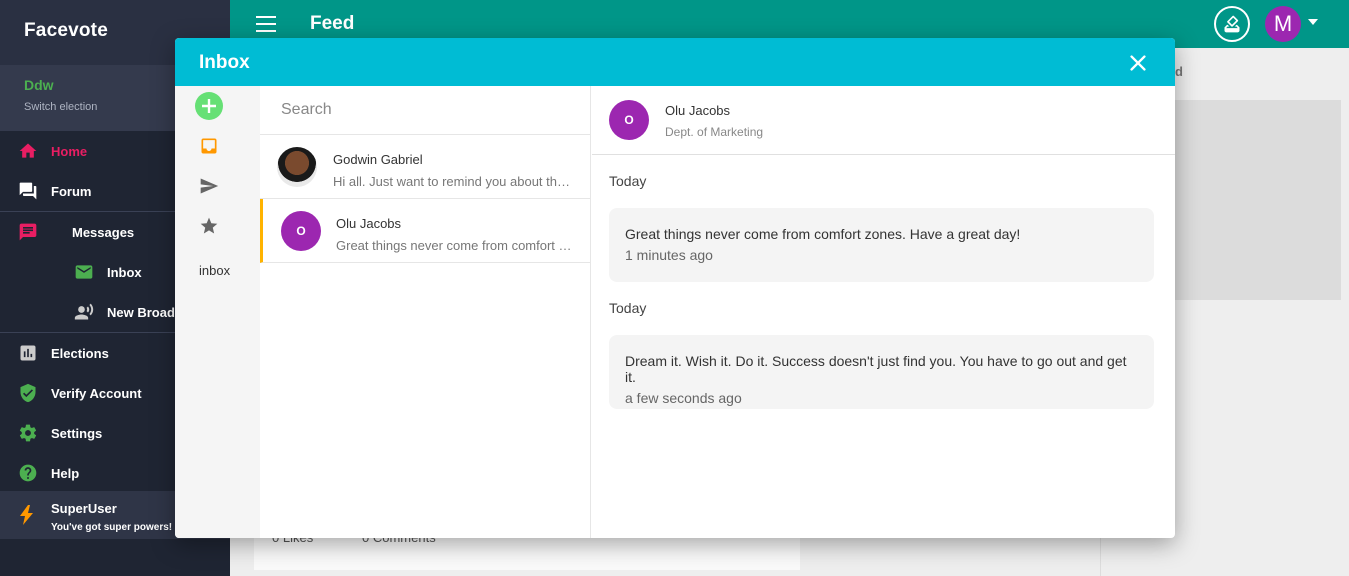  I want to click on add-icon, so click(209, 106).